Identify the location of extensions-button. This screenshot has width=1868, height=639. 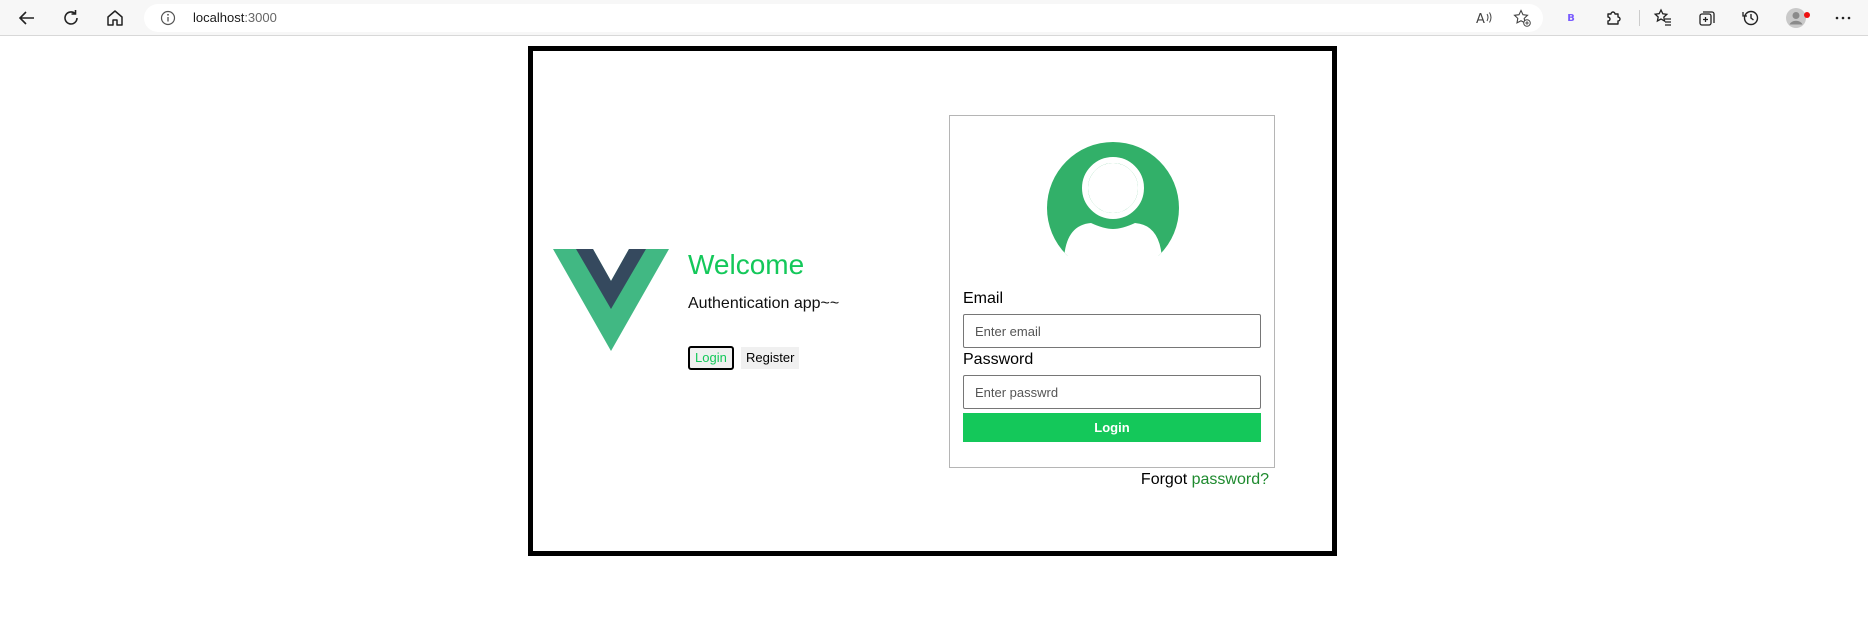
(1614, 18).